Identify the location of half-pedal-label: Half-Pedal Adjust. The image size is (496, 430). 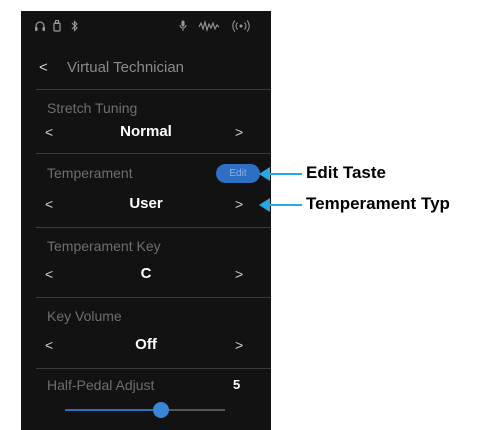
(101, 385).